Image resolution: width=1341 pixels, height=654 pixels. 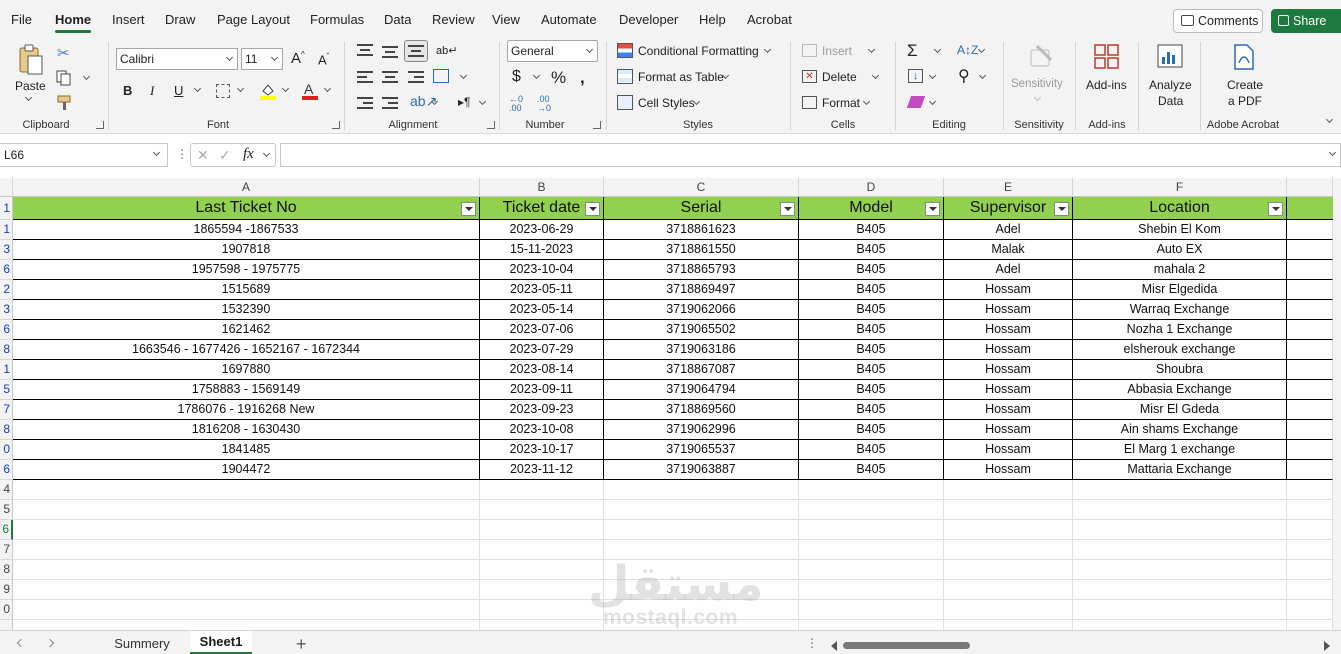 What do you see at coordinates (298, 58) in the screenshot?
I see `increase-font-icon: A^` at bounding box center [298, 58].